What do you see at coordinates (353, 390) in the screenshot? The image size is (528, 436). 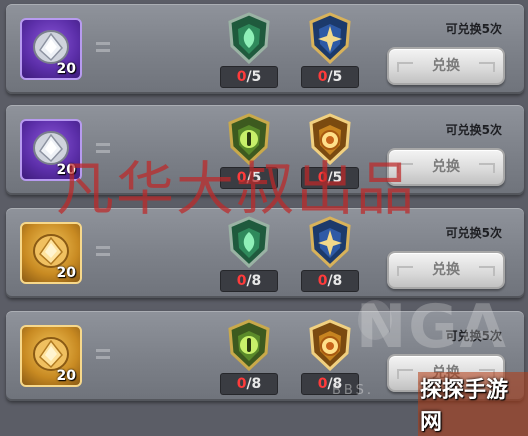 I see `bbs-watermark: BBS.` at bounding box center [353, 390].